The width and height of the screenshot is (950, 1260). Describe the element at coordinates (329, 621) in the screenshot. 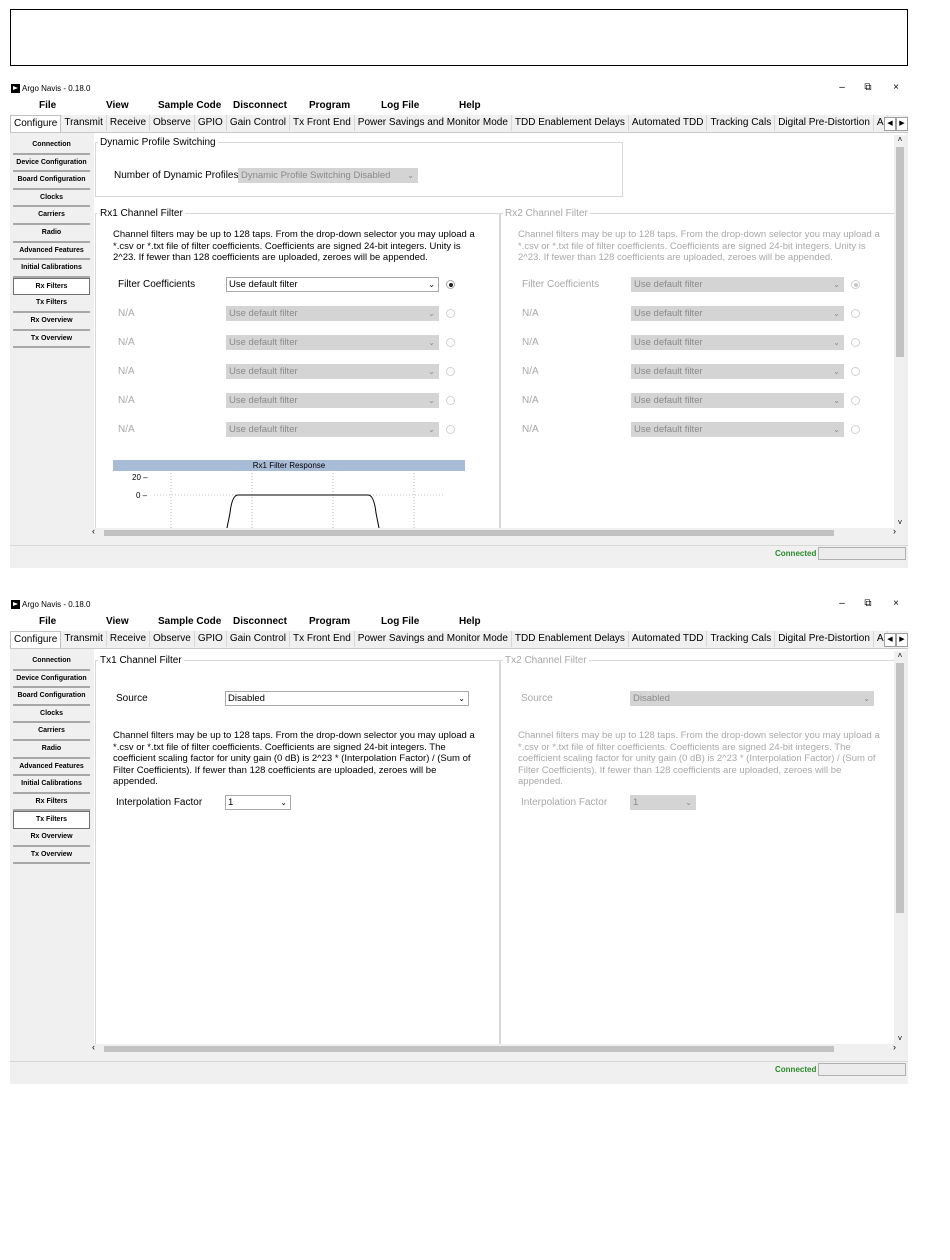

I see `menu-program: Program` at that location.